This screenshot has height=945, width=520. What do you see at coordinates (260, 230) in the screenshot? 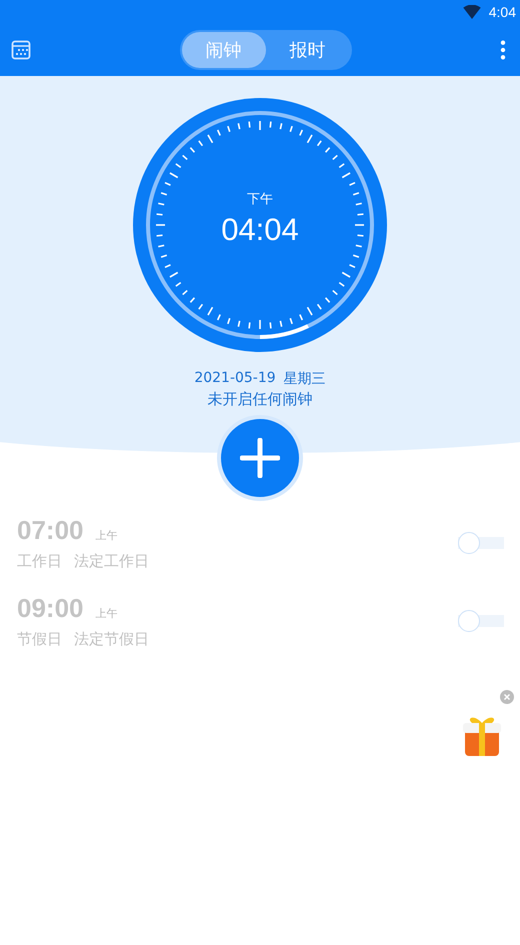
I see `current-time: 04:04` at bounding box center [260, 230].